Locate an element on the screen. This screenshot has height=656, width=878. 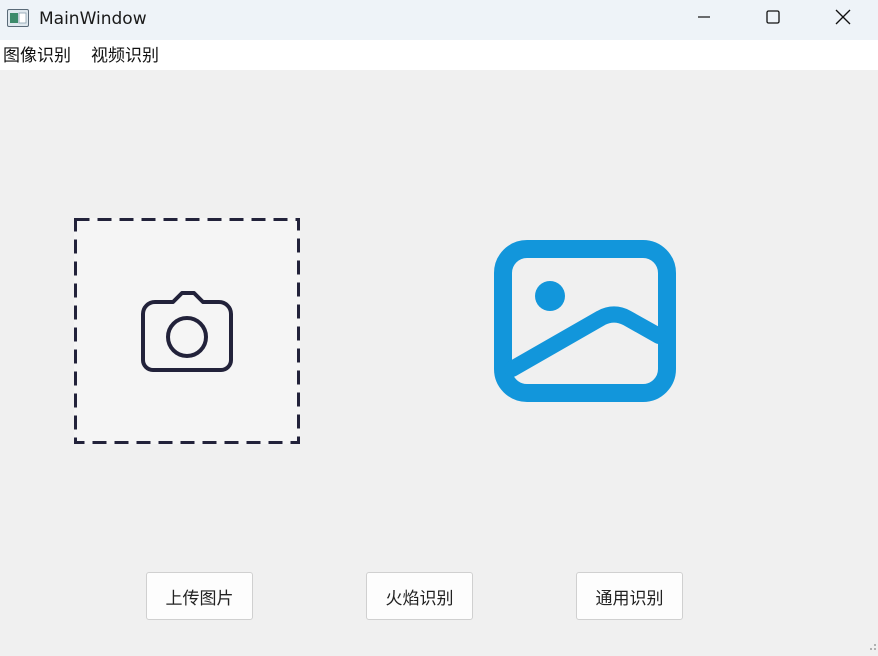
menu-bar: 图像识别 视频识别 is located at coordinates (439, 55).